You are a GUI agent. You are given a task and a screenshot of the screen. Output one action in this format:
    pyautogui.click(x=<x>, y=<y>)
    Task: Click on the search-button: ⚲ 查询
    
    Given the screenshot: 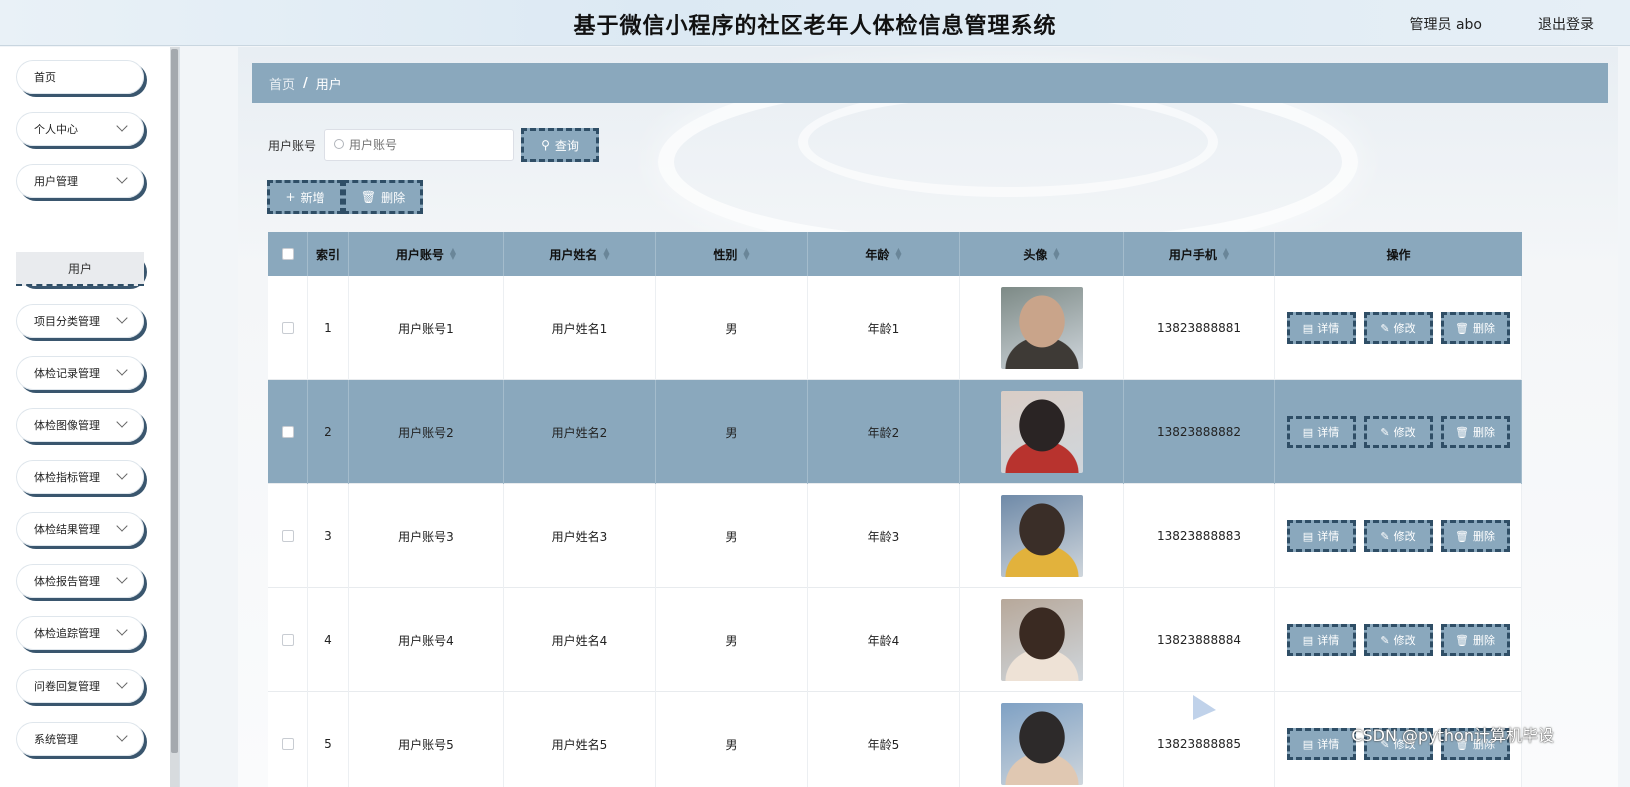 What is the action you would take?
    pyautogui.click(x=560, y=145)
    